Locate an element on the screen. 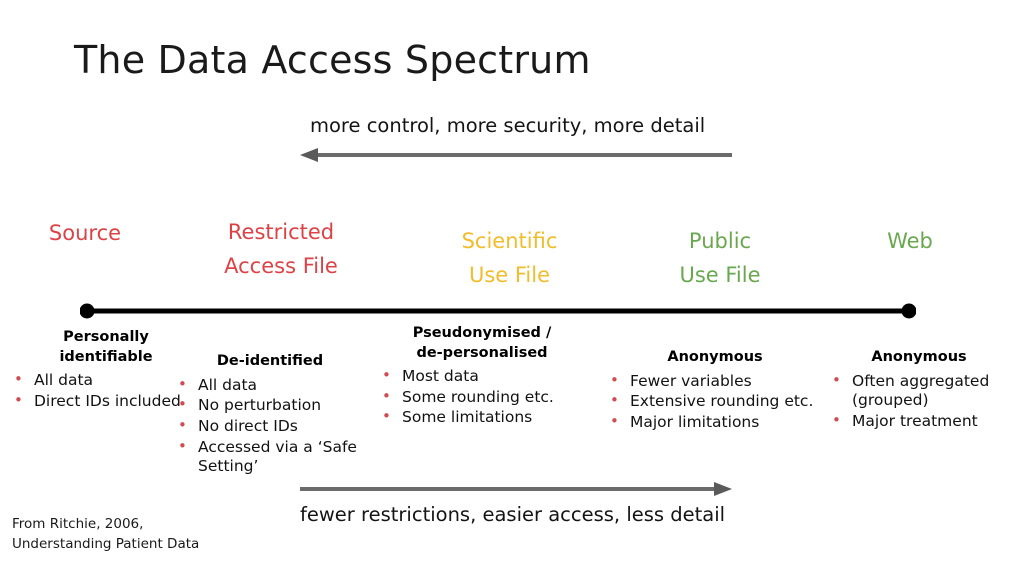 The width and height of the screenshot is (1024, 576). spectrum-endpoint-dot-right is located at coordinates (908, 311).